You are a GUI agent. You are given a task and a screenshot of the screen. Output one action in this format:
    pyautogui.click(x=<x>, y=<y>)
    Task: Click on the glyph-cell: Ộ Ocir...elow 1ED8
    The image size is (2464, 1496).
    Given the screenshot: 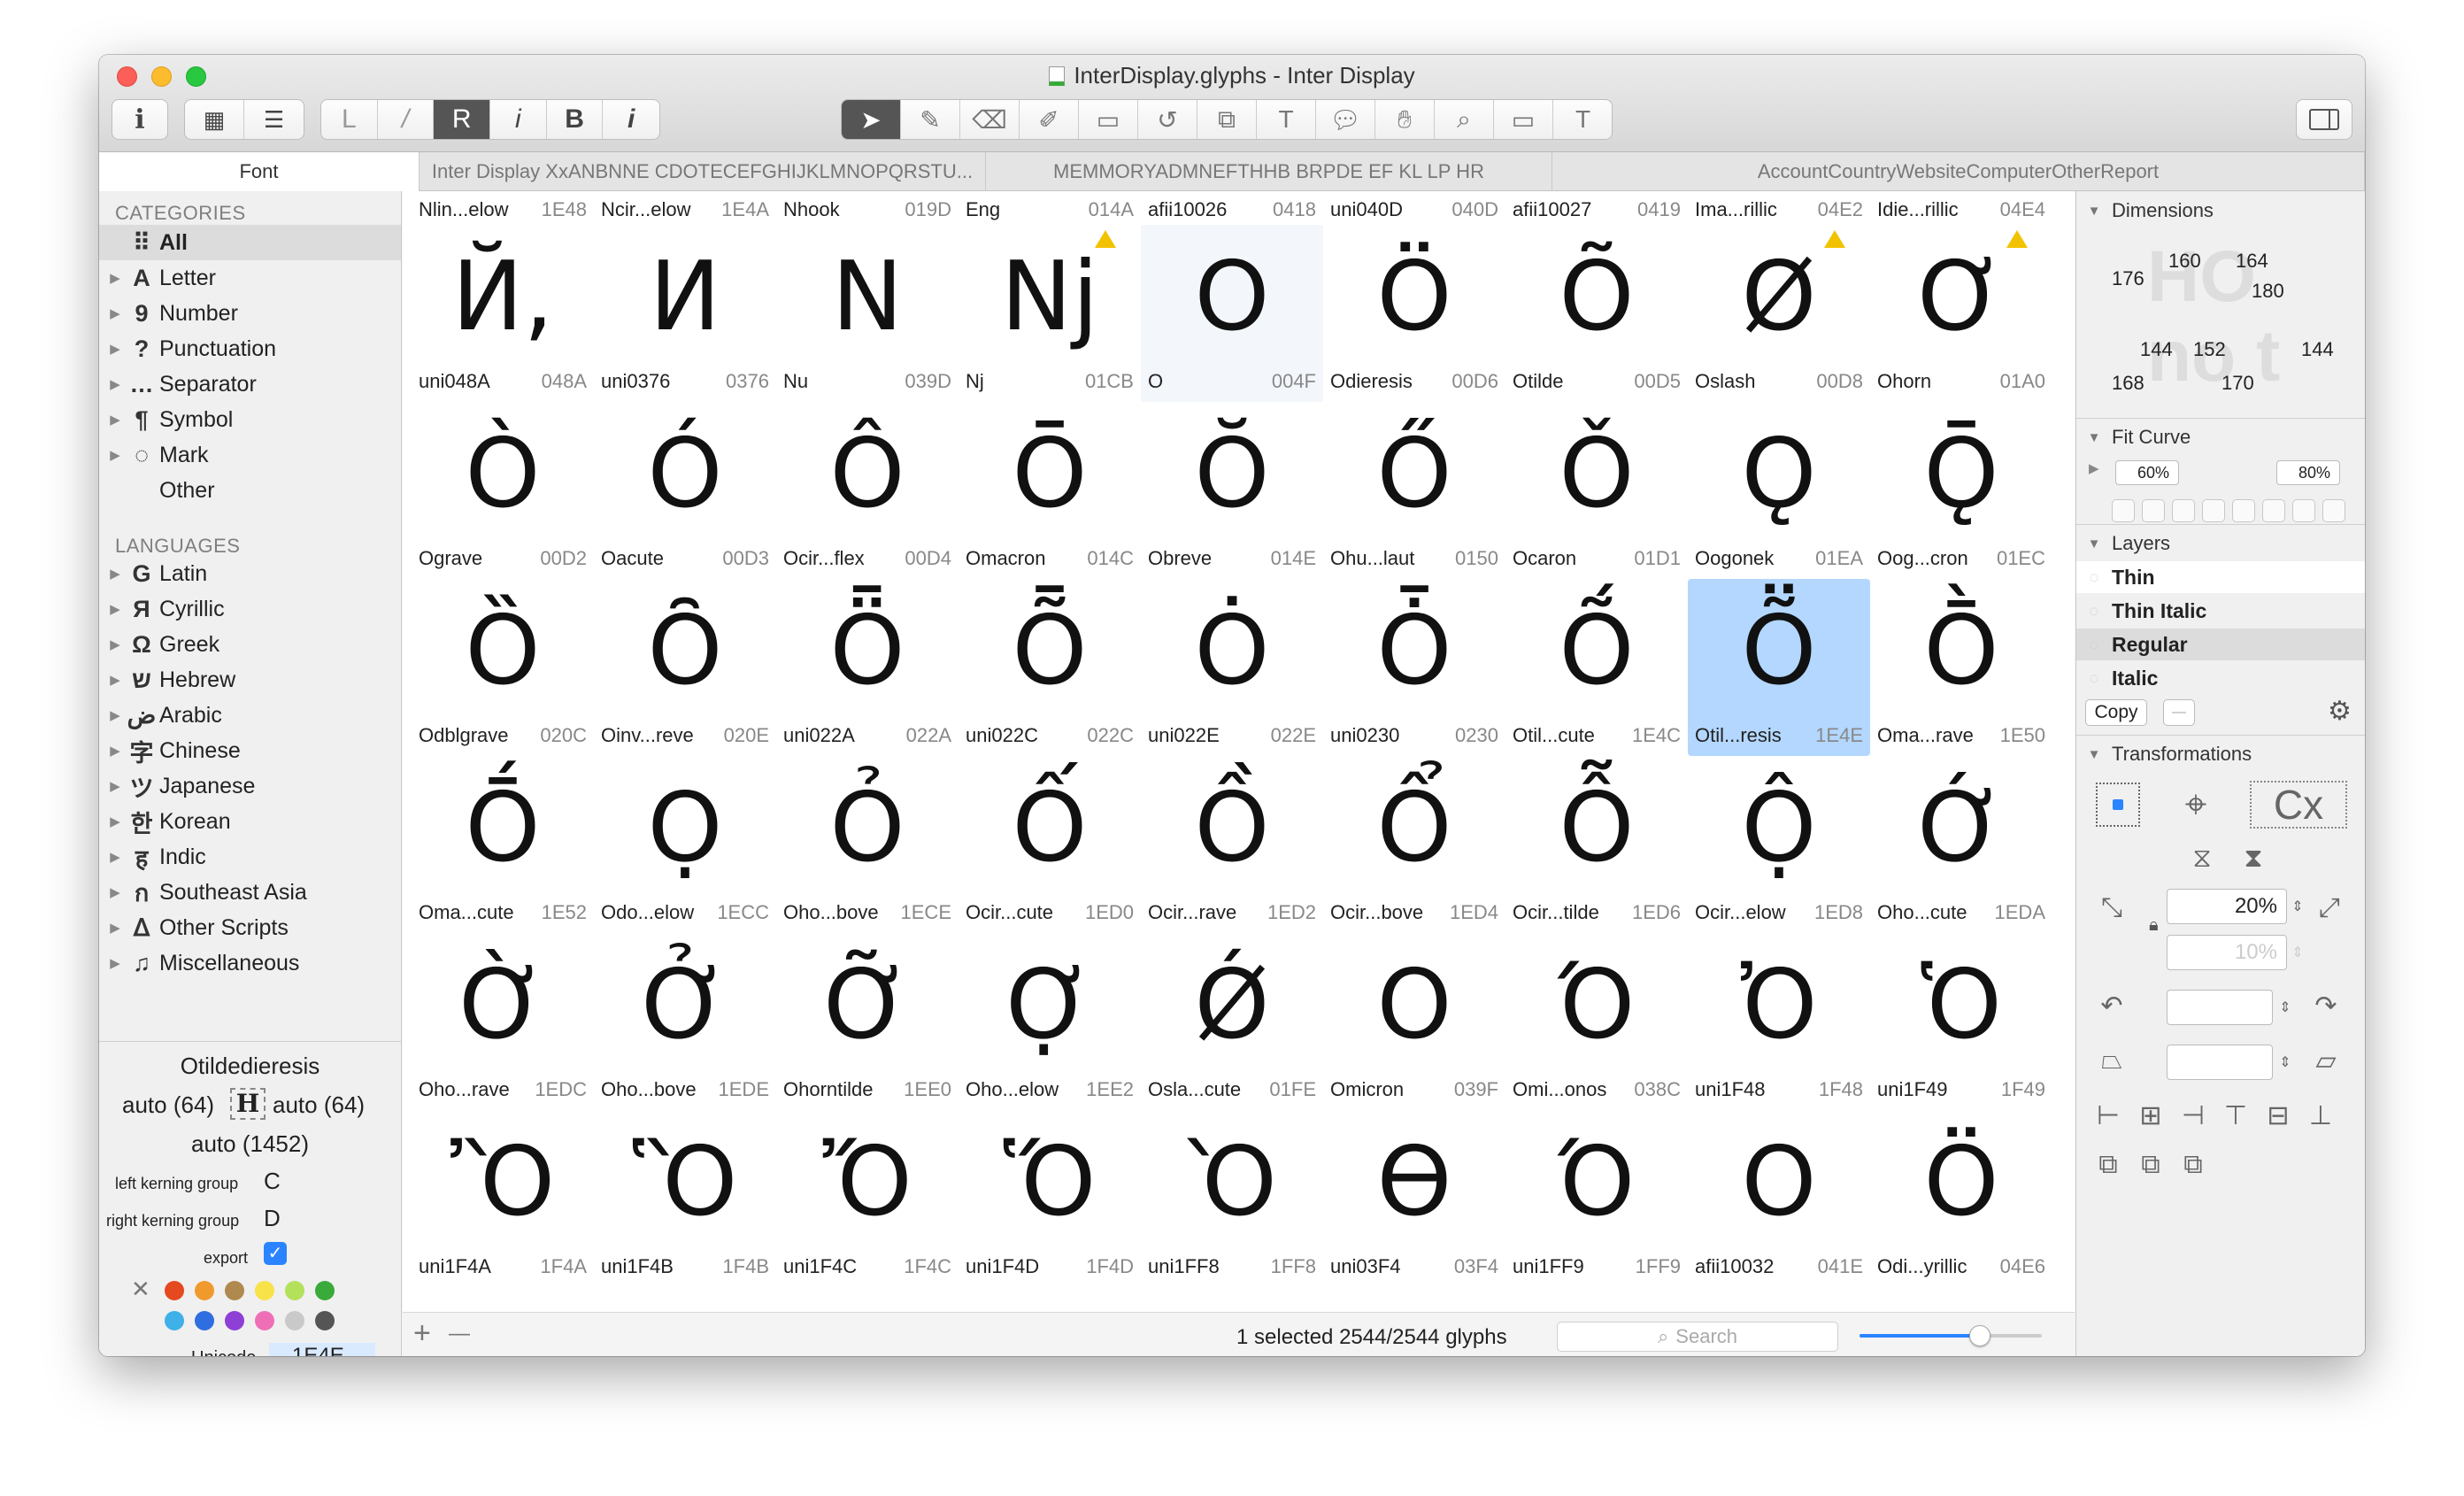 What is the action you would take?
    pyautogui.click(x=1779, y=844)
    